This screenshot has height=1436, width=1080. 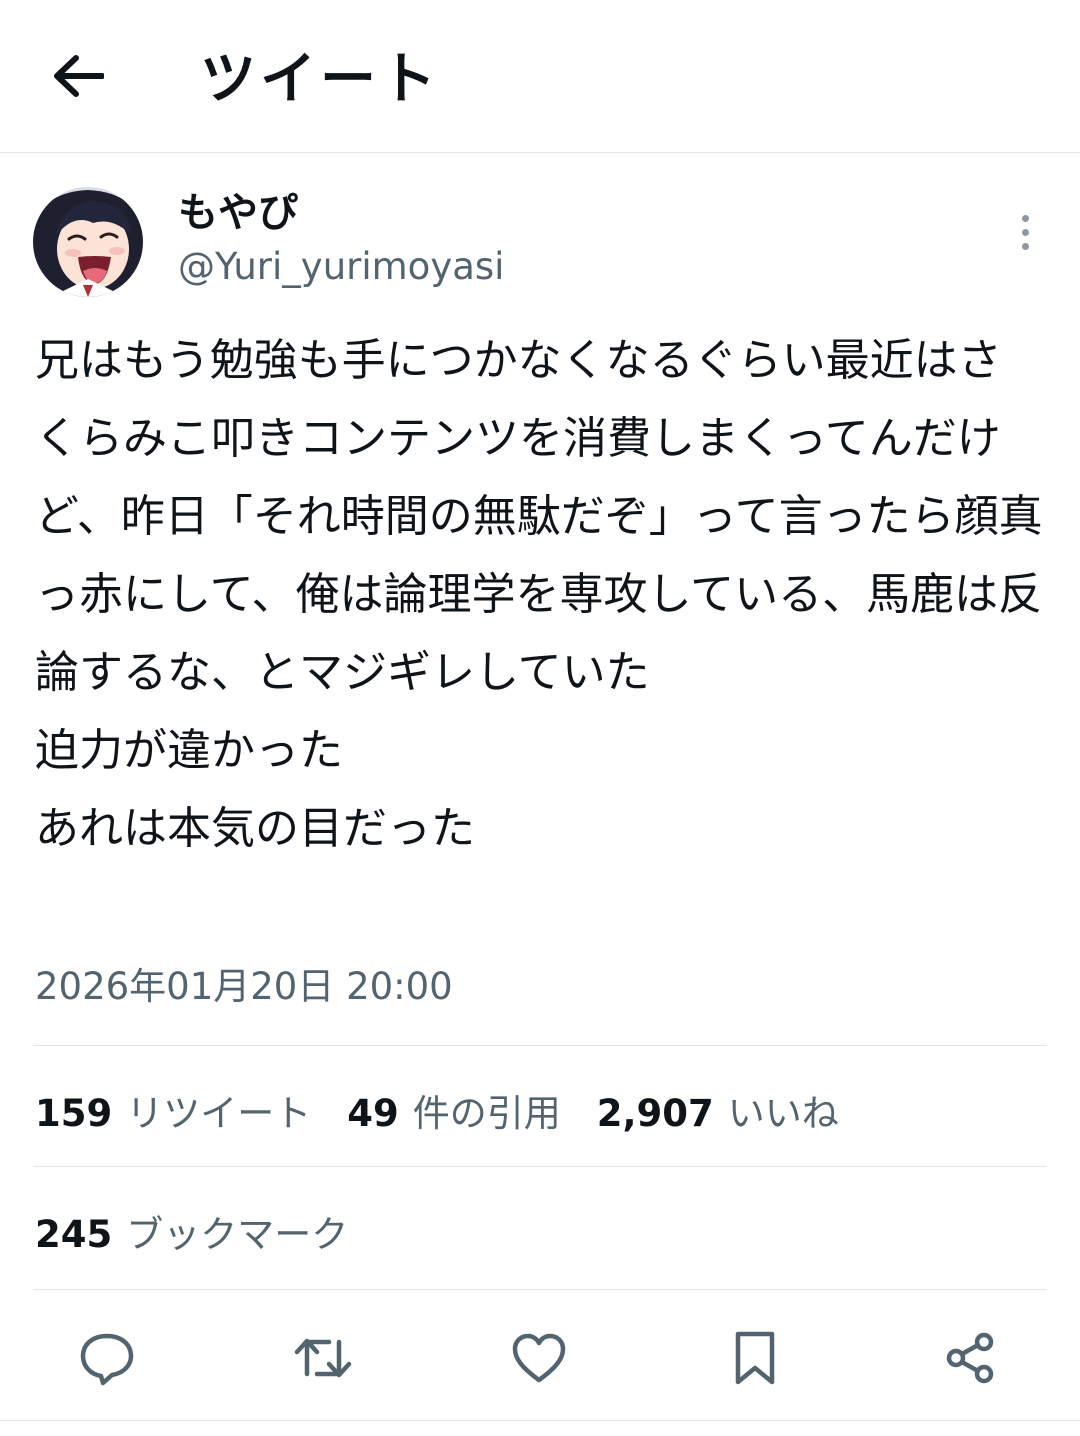 I want to click on retweet-button, so click(x=323, y=1358).